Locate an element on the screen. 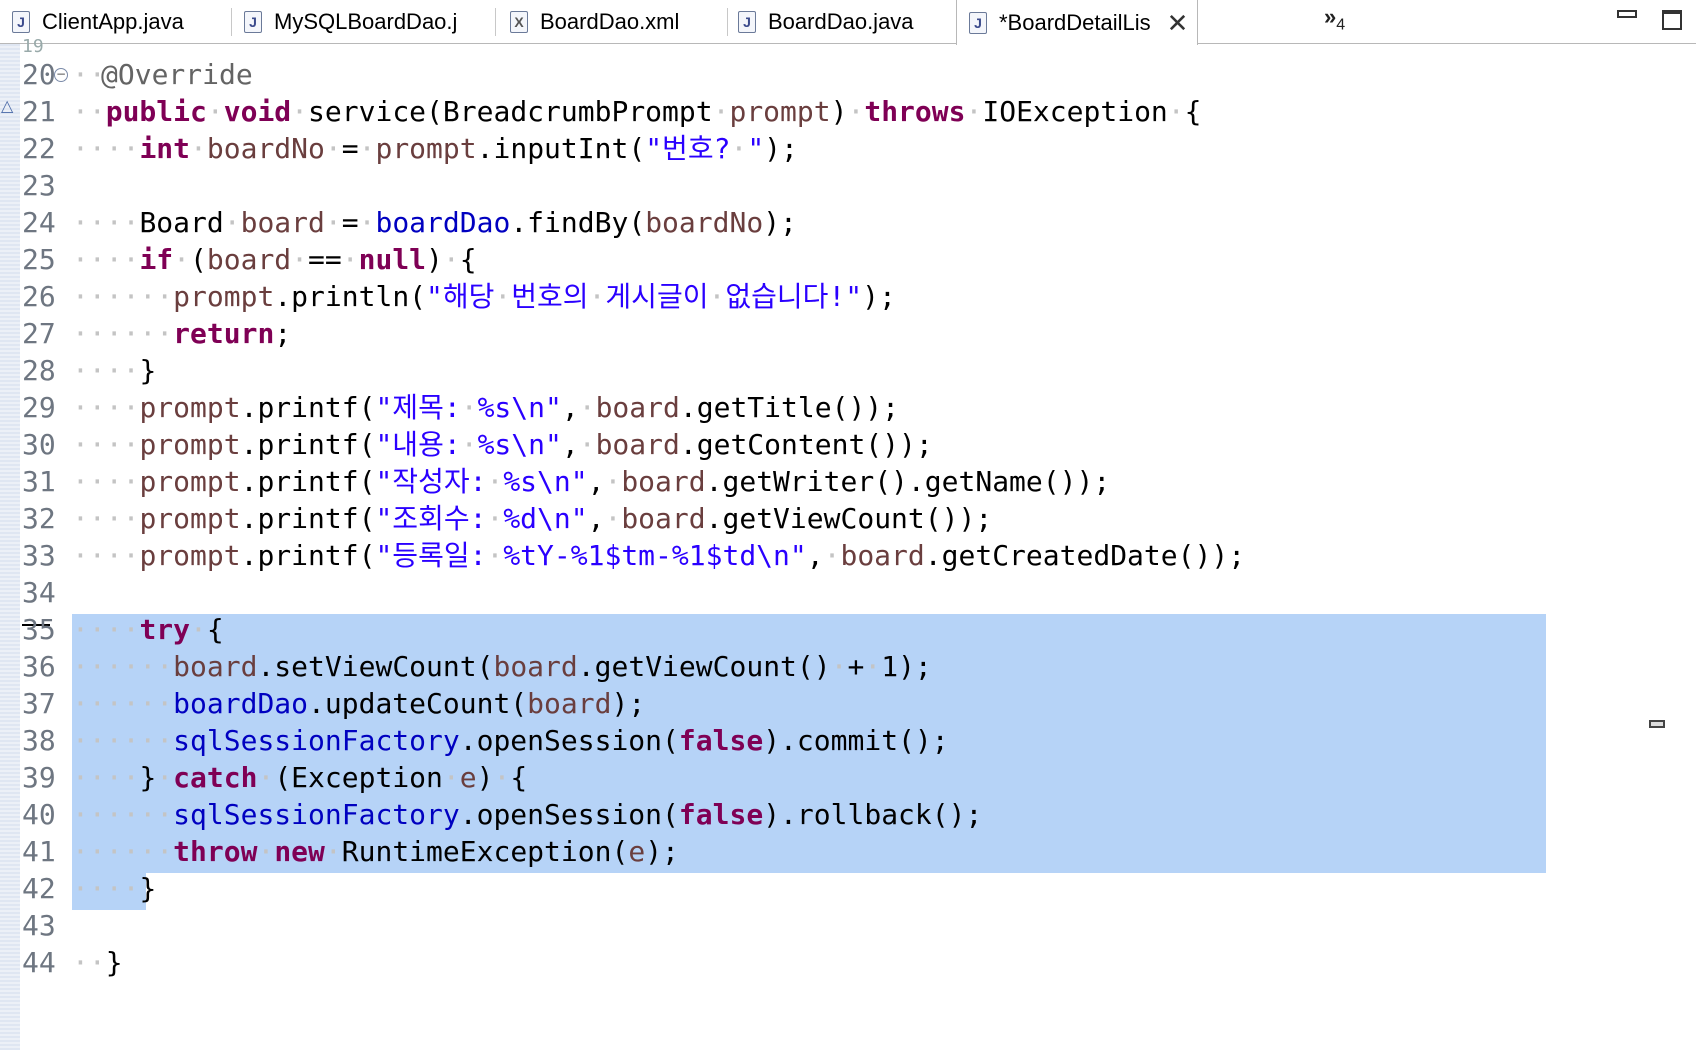 This screenshot has width=1696, height=1050. maximize-icon is located at coordinates (1672, 20).